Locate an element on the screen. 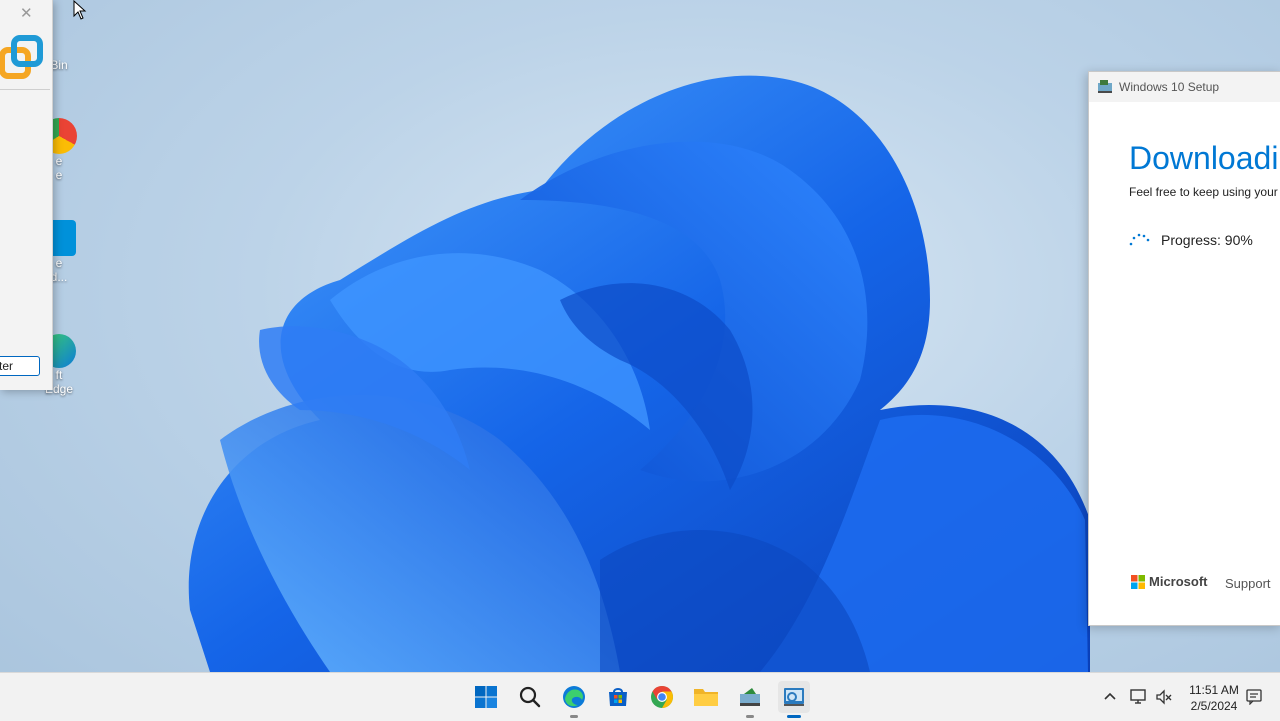  microsoft-logo: Microsoft is located at coordinates (1169, 581).